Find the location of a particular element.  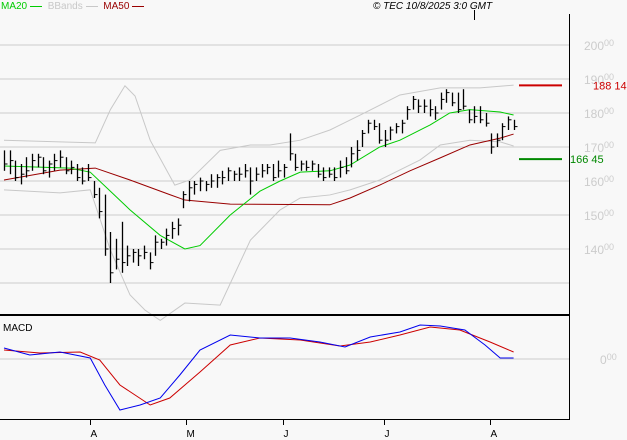

macd-title: MACD is located at coordinates (17, 328).